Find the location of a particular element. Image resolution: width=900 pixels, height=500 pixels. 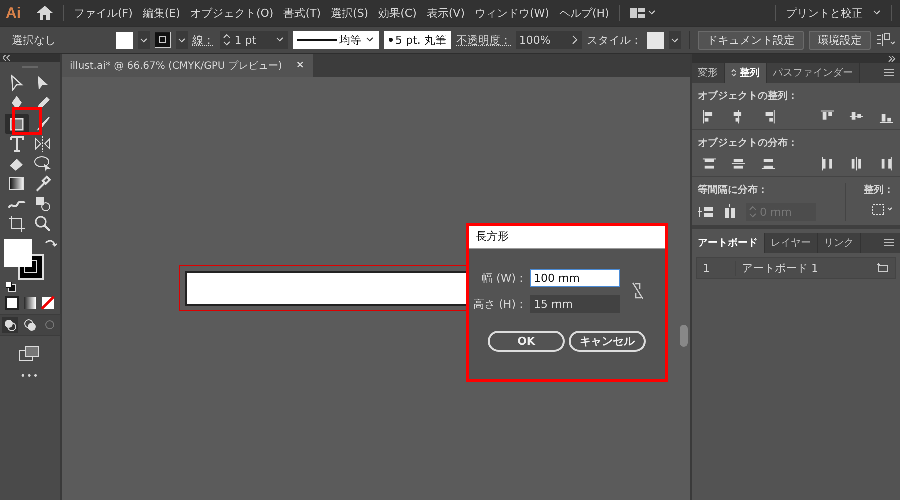

section-label: 等間隔に分布： is located at coordinates (733, 190).